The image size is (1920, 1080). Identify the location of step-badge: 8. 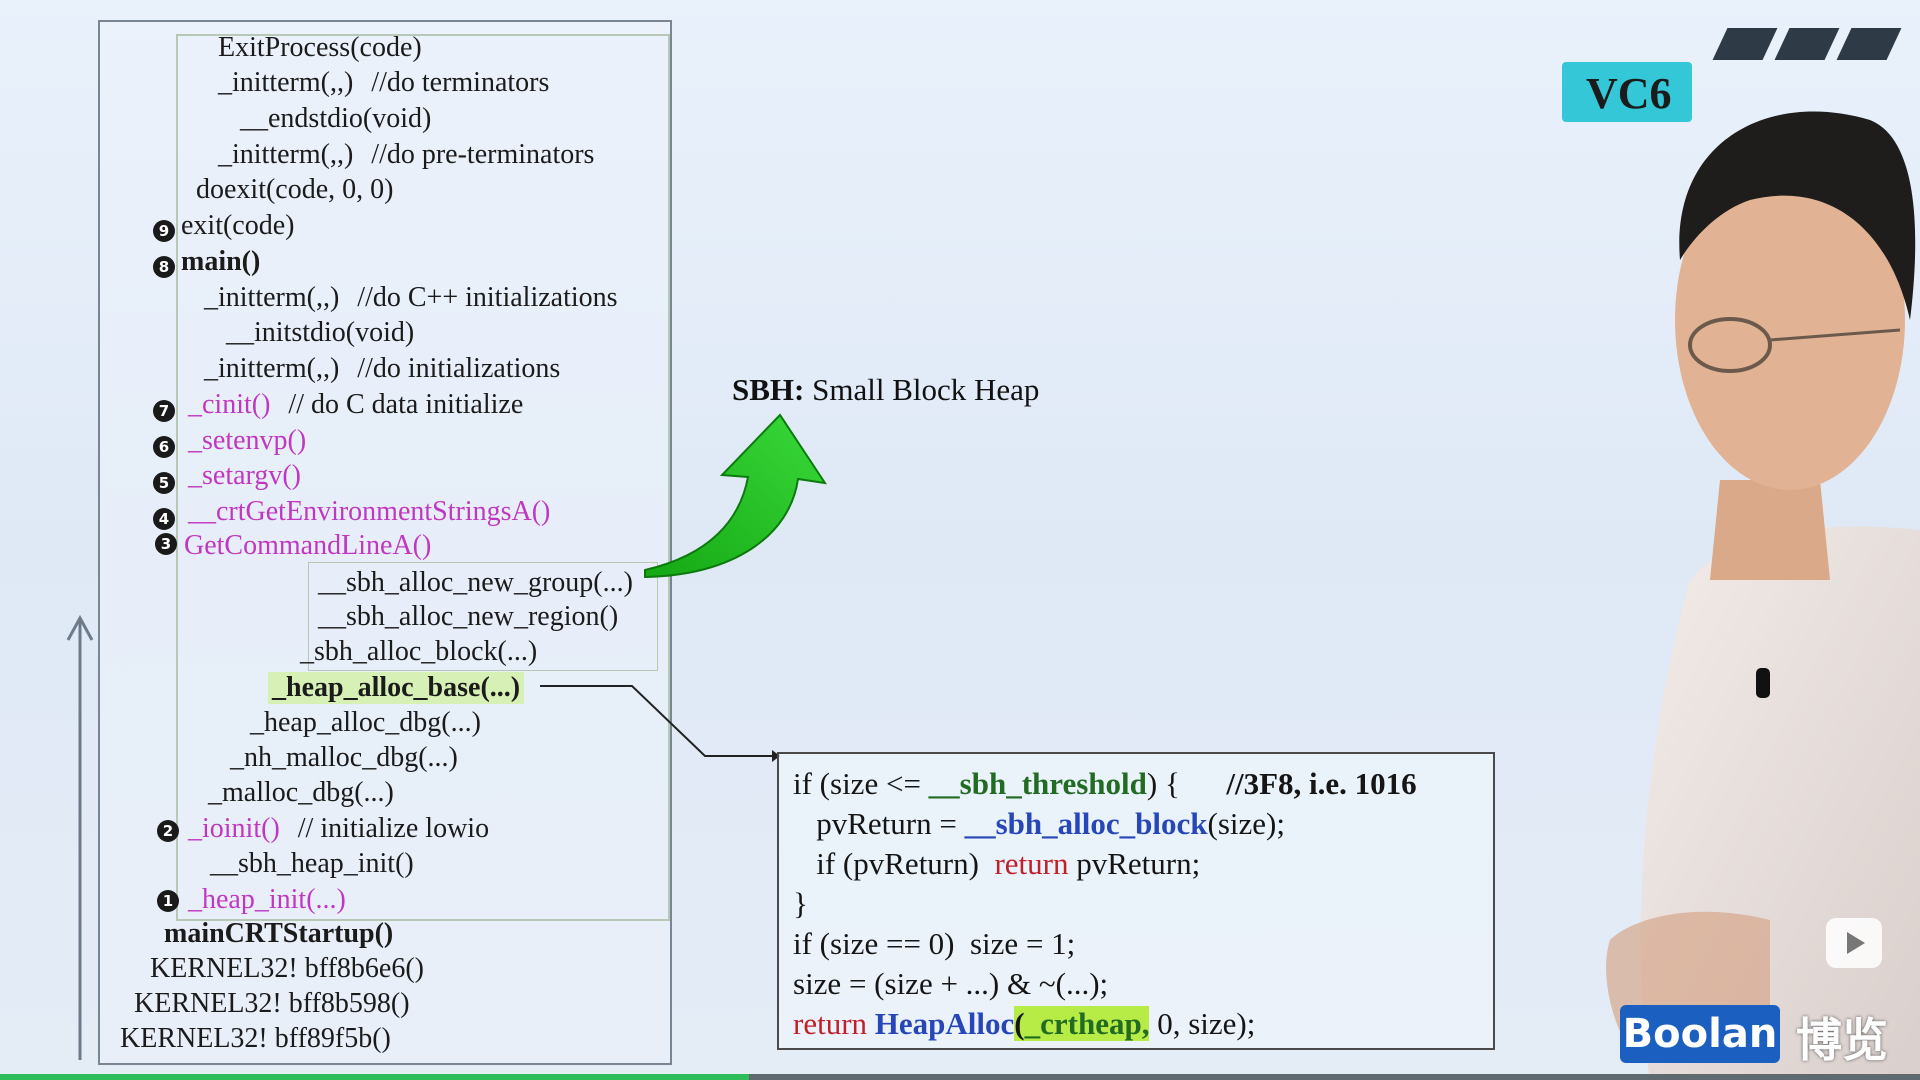
(164, 267).